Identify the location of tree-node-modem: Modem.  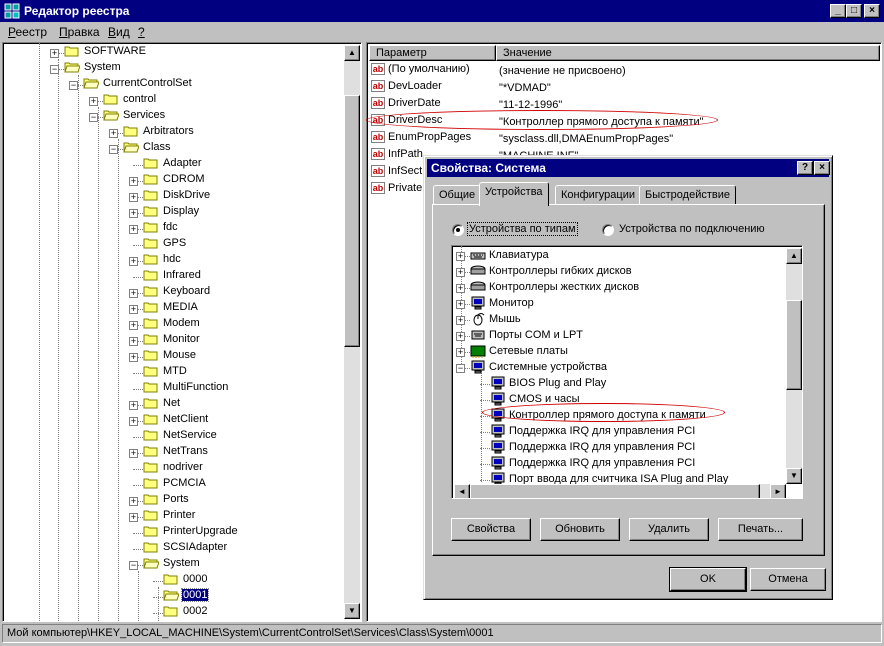
(172, 325).